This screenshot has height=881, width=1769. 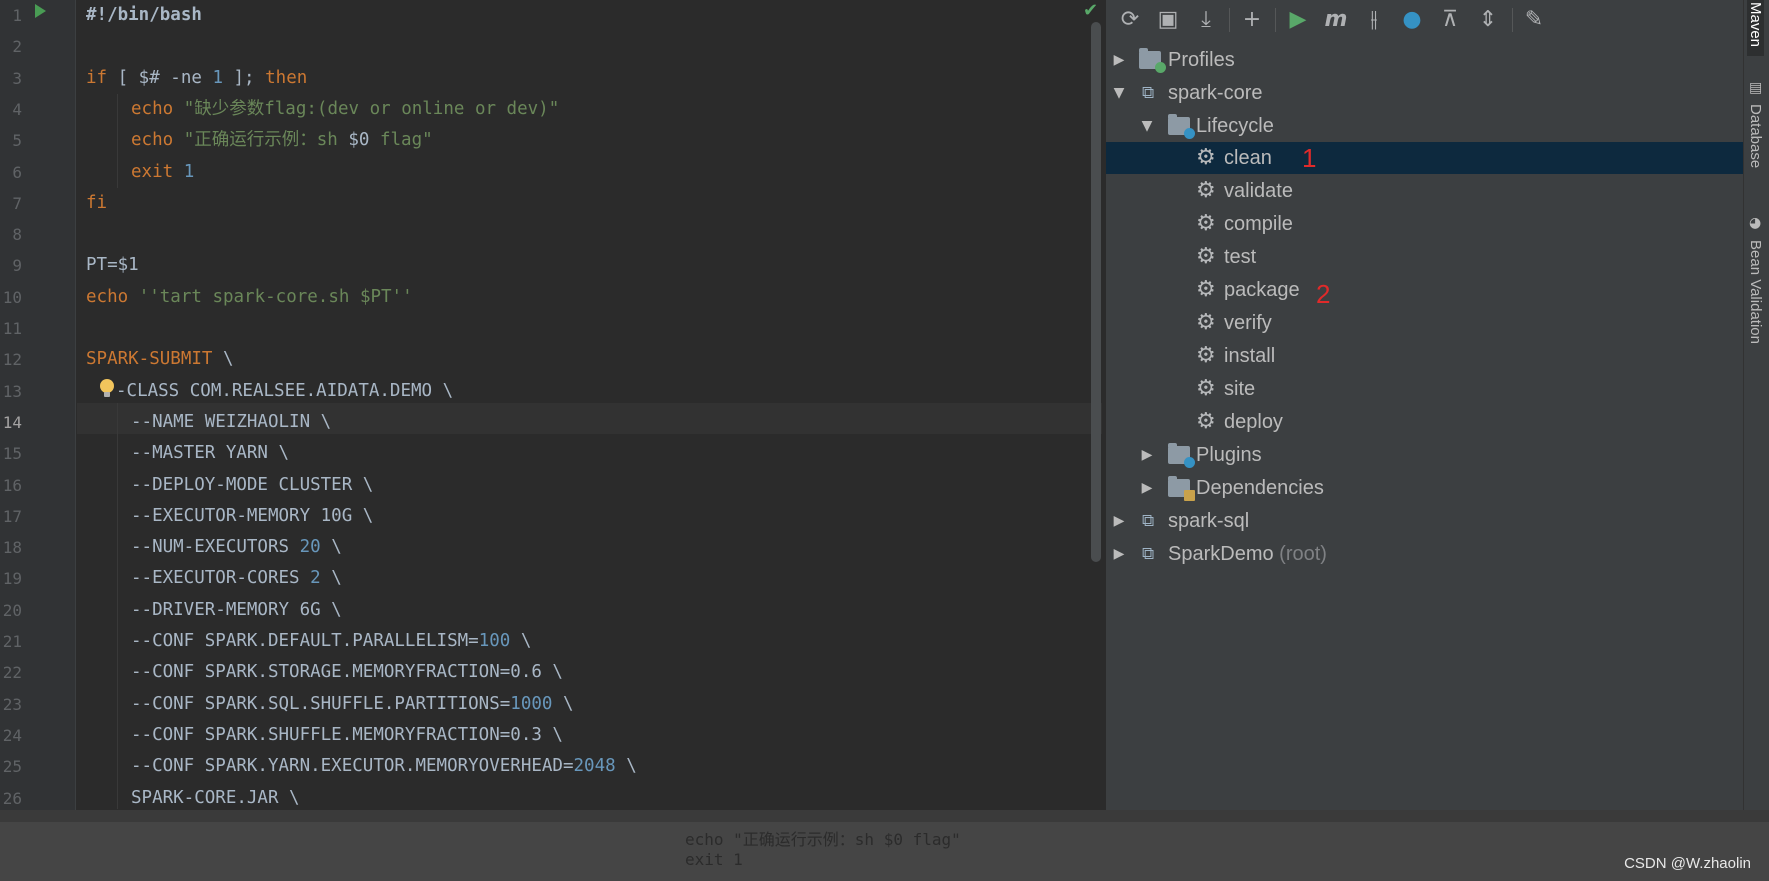 What do you see at coordinates (1181, 488) in the screenshot?
I see `dependencies-folder-icon` at bounding box center [1181, 488].